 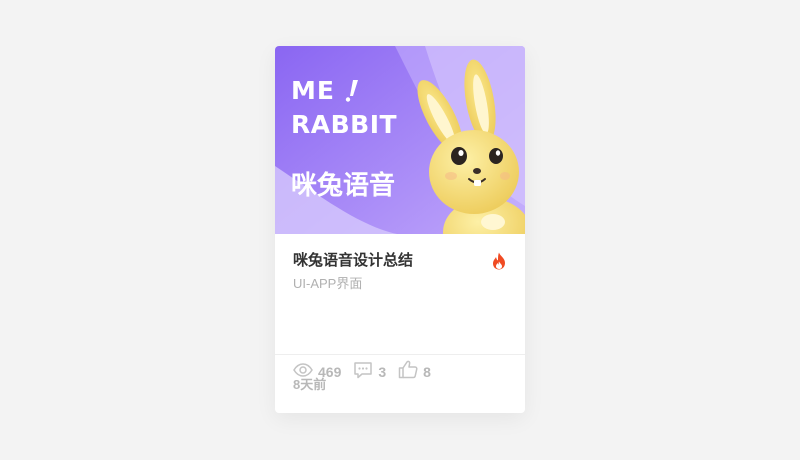 What do you see at coordinates (382, 372) in the screenshot?
I see `comments-count: 3` at bounding box center [382, 372].